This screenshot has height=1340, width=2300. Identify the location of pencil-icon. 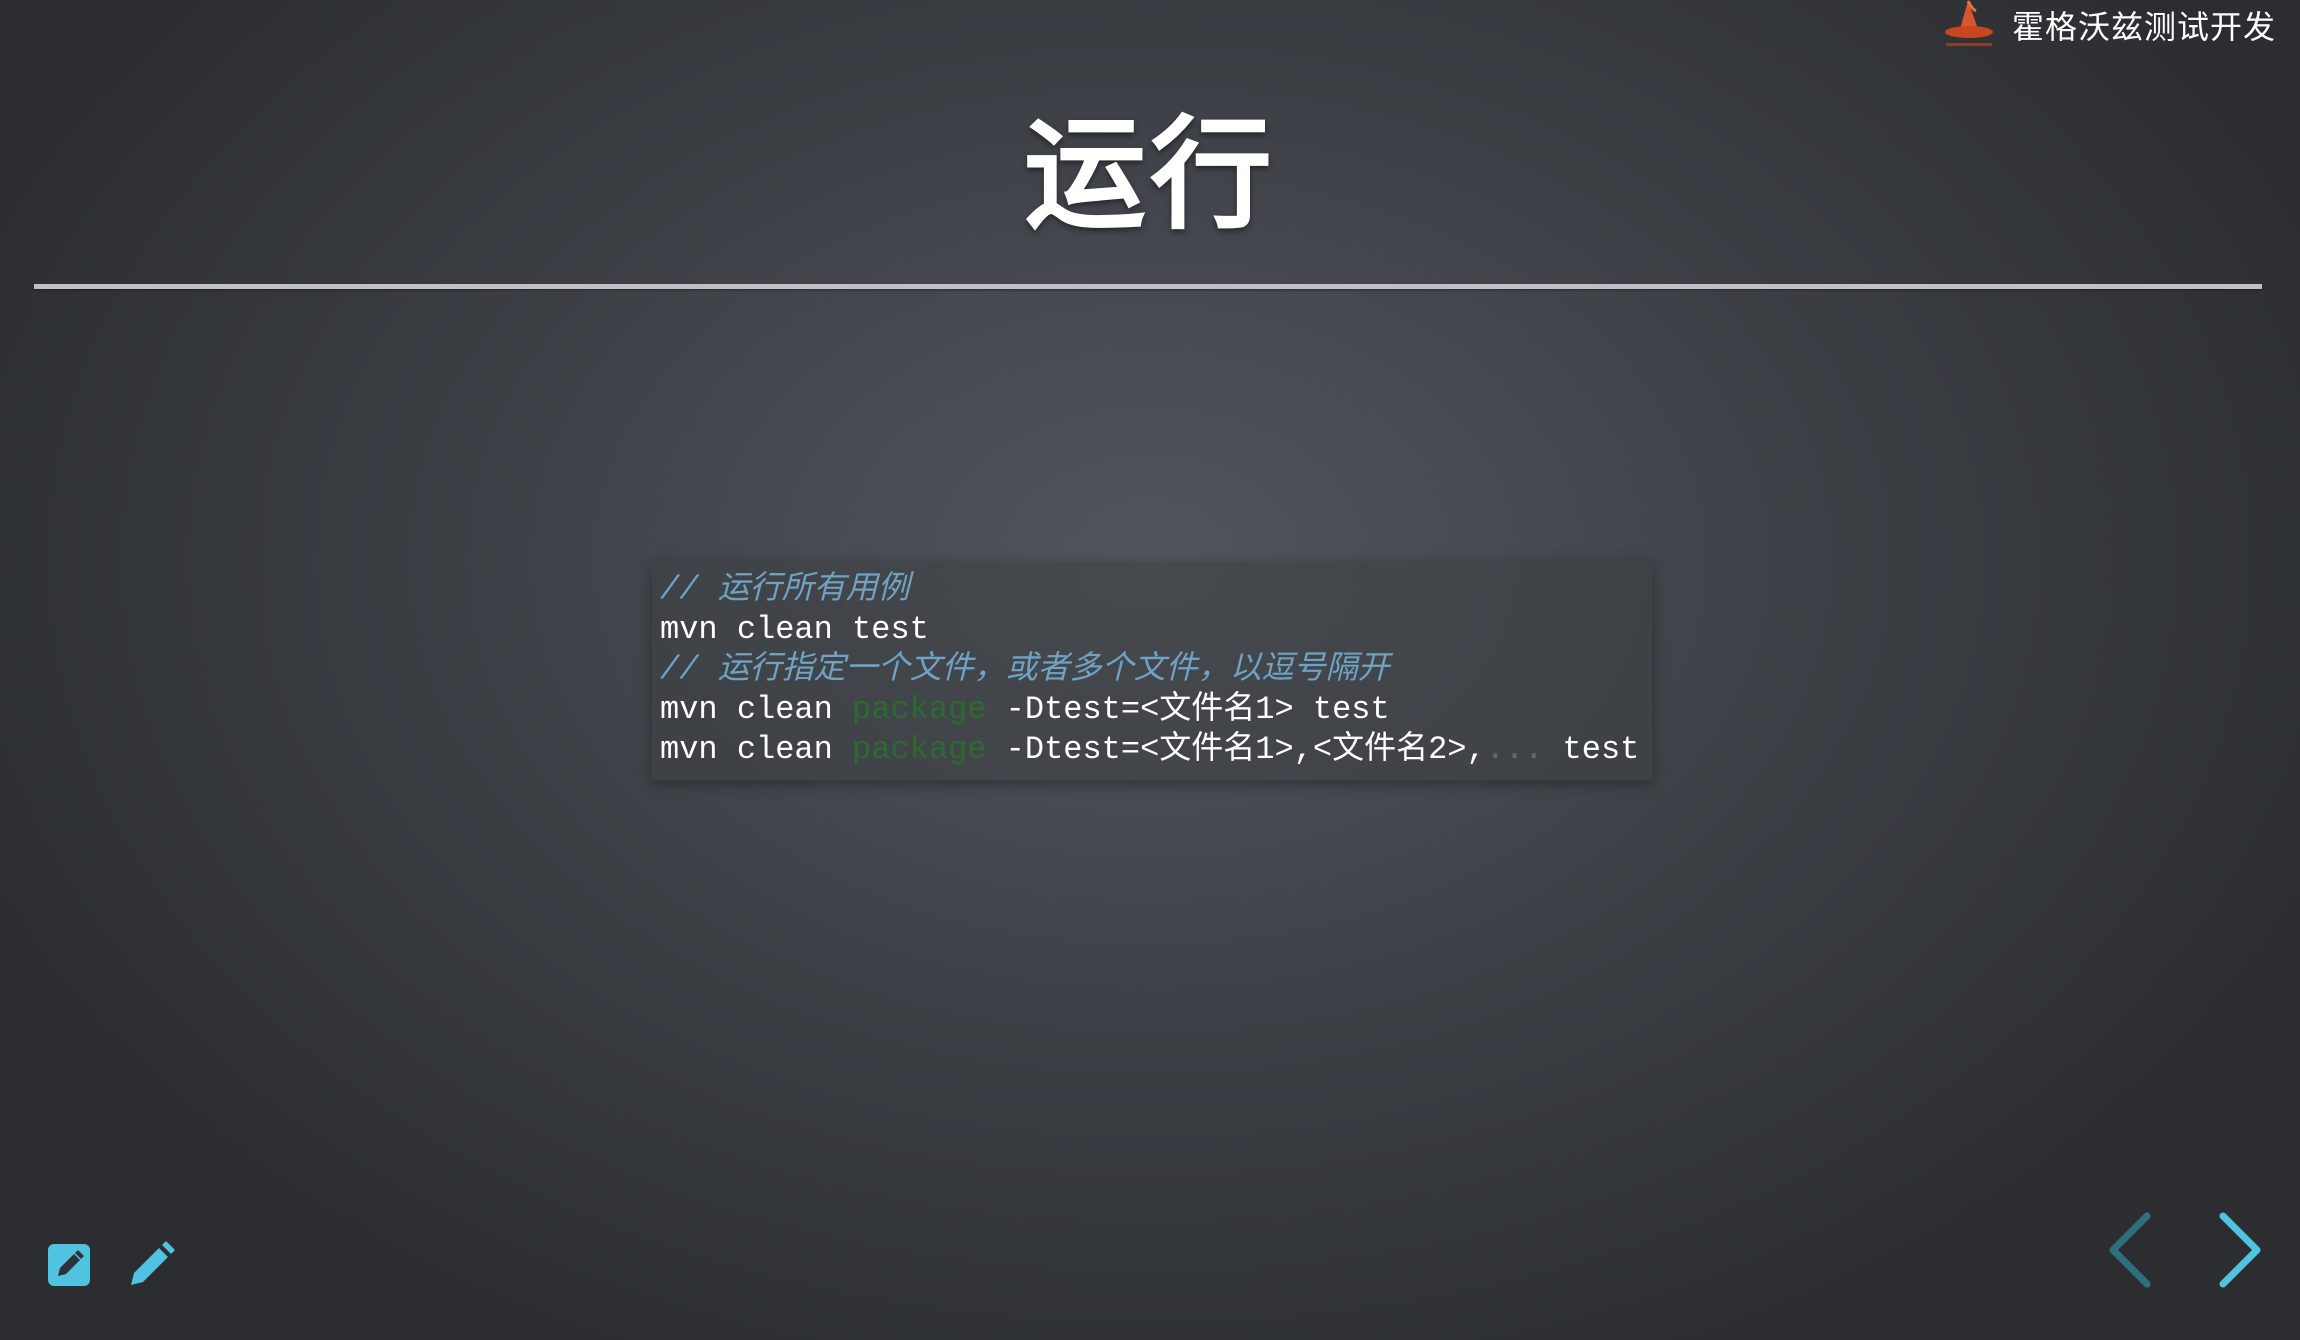
(151, 1265).